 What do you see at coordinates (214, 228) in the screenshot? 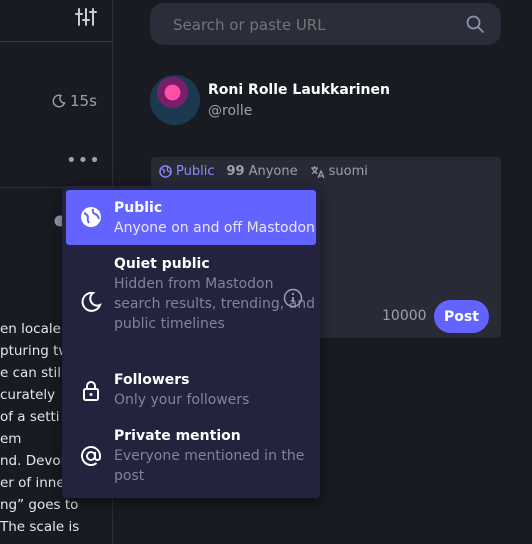
I see `option-description: Anyone on and off Mastodon` at bounding box center [214, 228].